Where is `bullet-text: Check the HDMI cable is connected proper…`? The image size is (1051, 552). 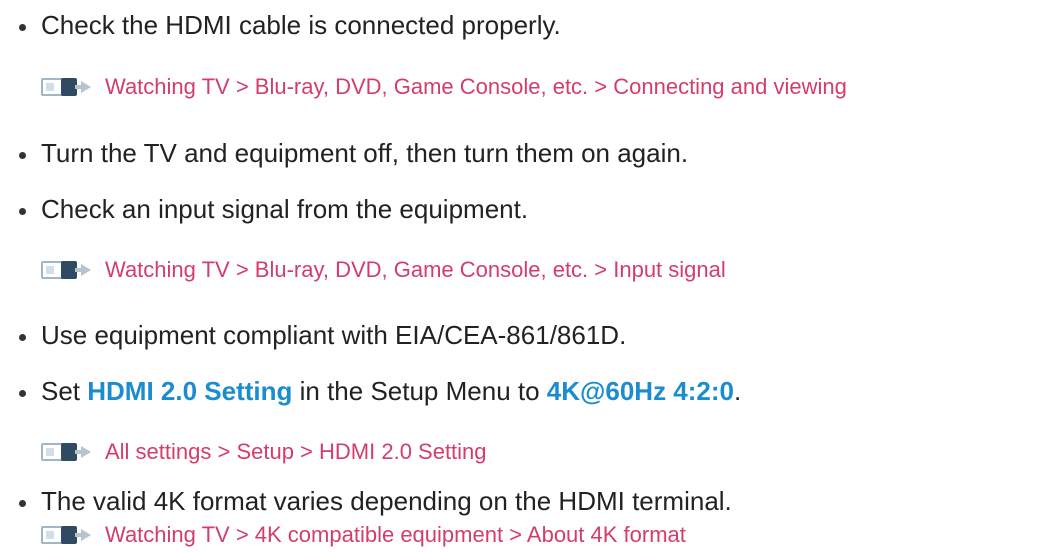
bullet-text: Check the HDMI cable is connected proper… is located at coordinates (301, 25).